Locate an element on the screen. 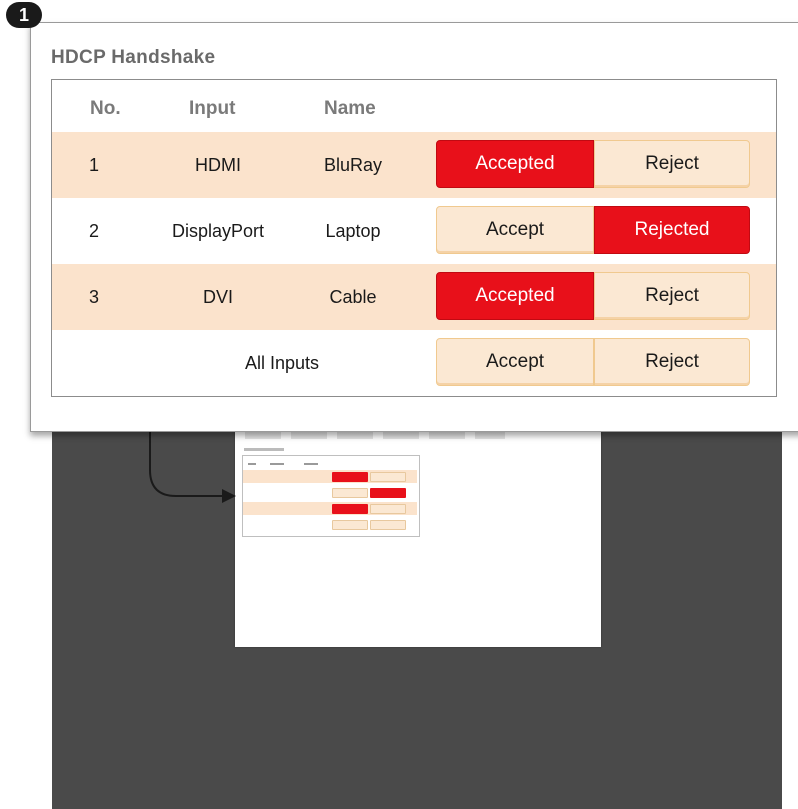 This screenshot has width=798, height=809. all-inputs-label: All Inputs is located at coordinates (282, 362).